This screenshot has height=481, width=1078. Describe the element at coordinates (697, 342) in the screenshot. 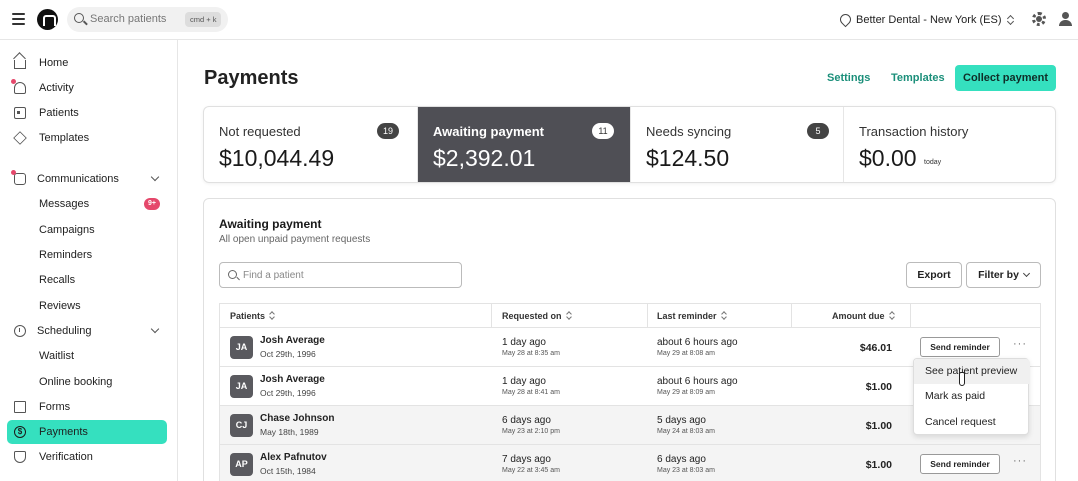

I see `last-reminder: about 6 hours ago` at that location.